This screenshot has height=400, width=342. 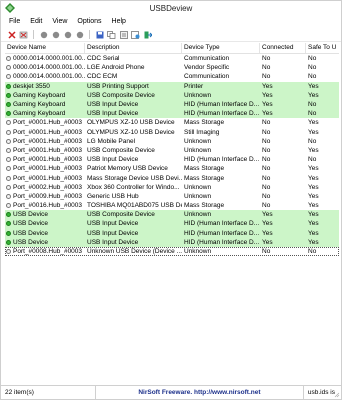 I want to click on device-name-cell: Port_#0008.Hub_#0003, so click(x=45, y=251).